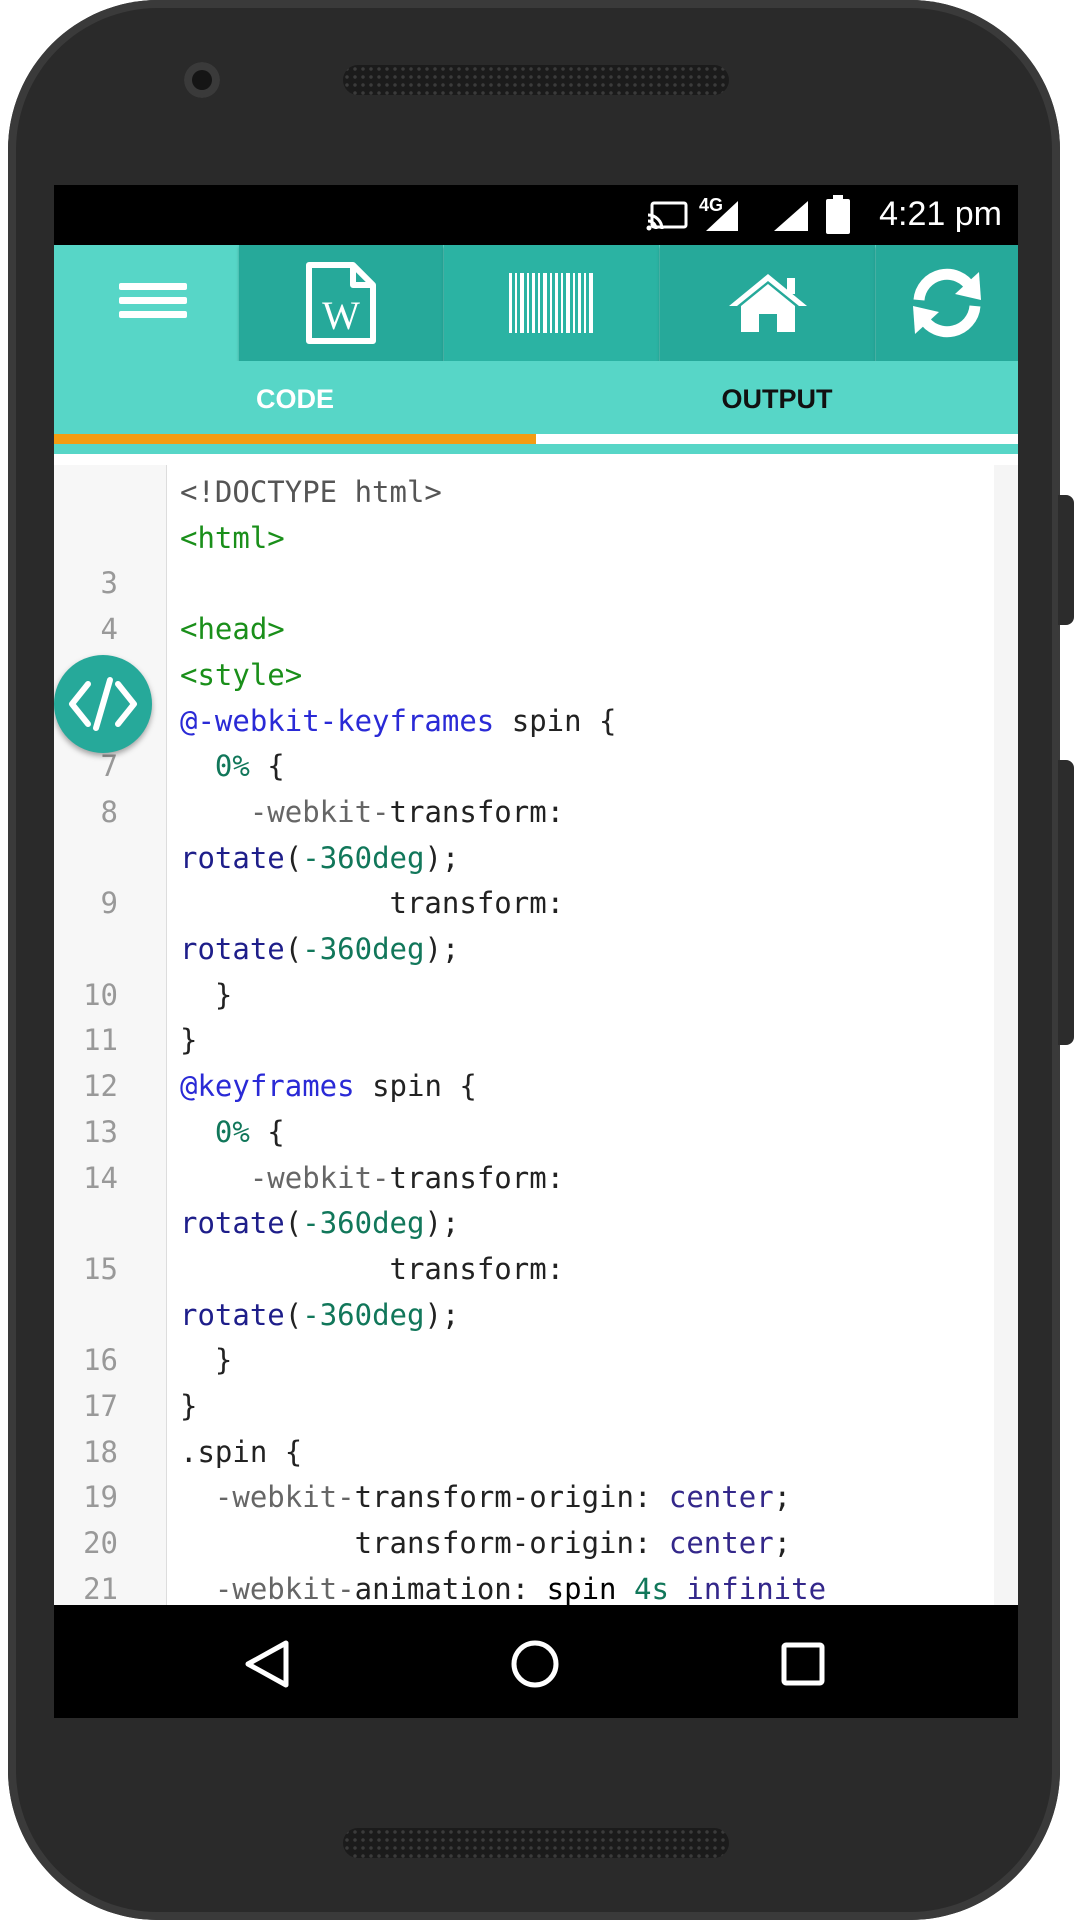 The height and width of the screenshot is (1920, 1080). I want to click on line-number: 14, so click(100, 1177).